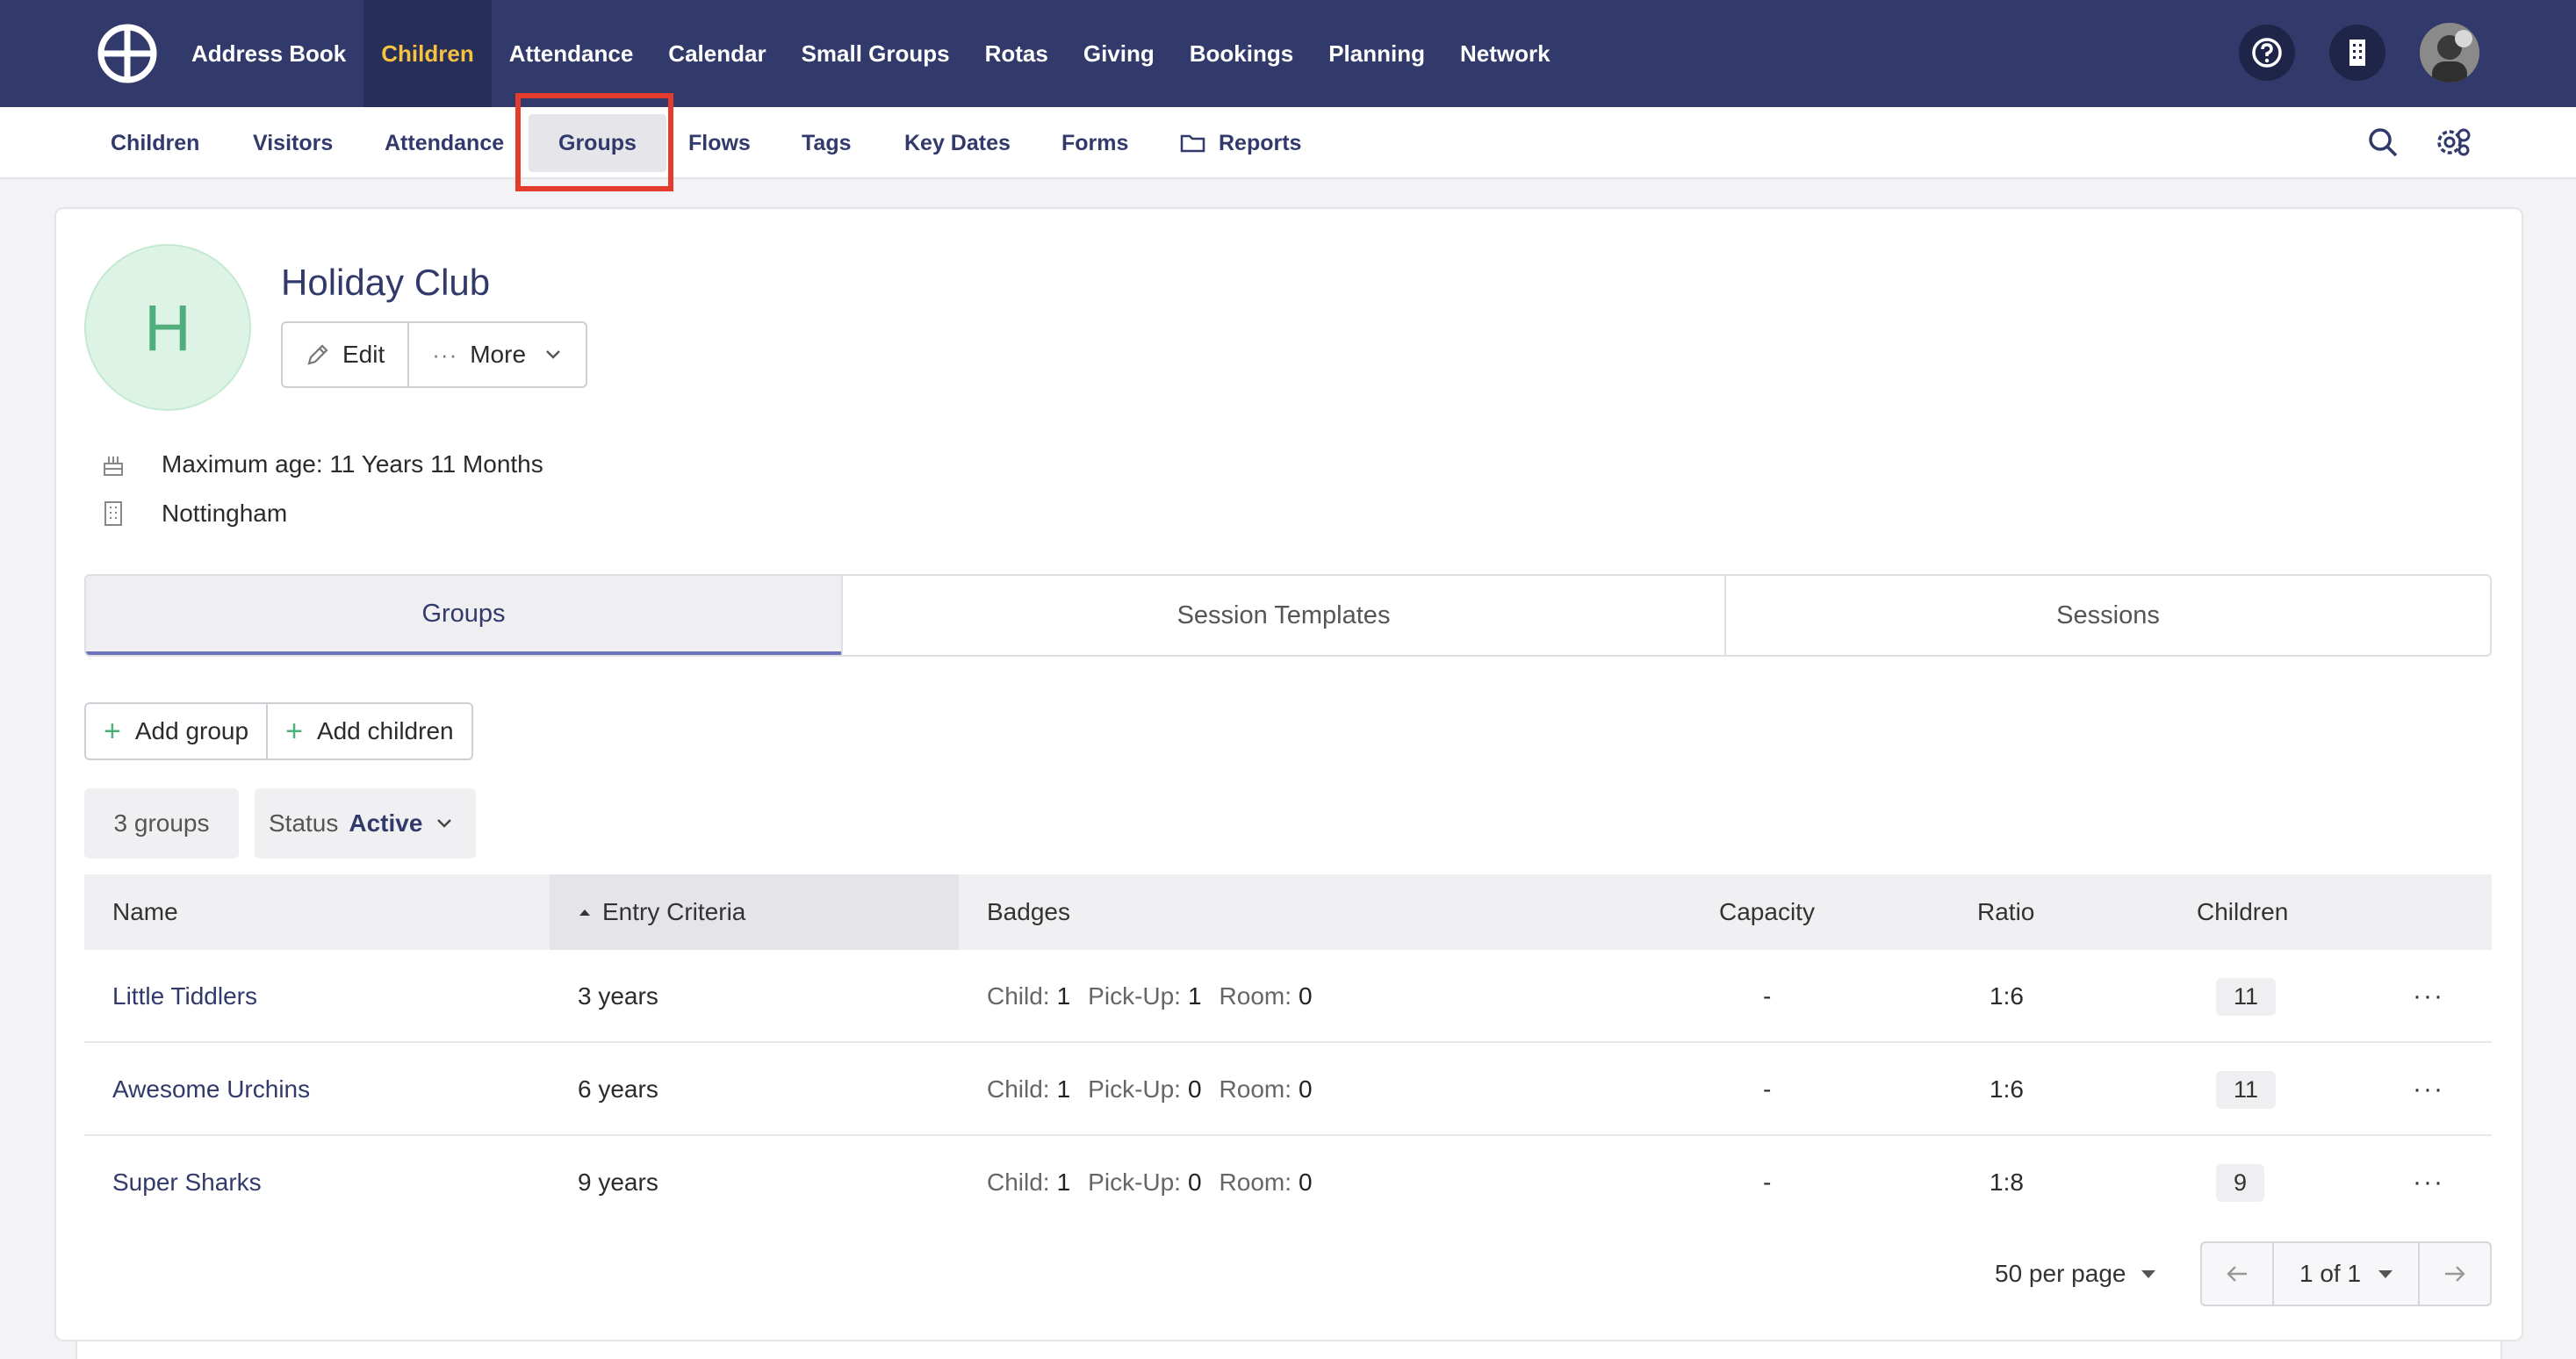  I want to click on search-icon, so click(2383, 143).